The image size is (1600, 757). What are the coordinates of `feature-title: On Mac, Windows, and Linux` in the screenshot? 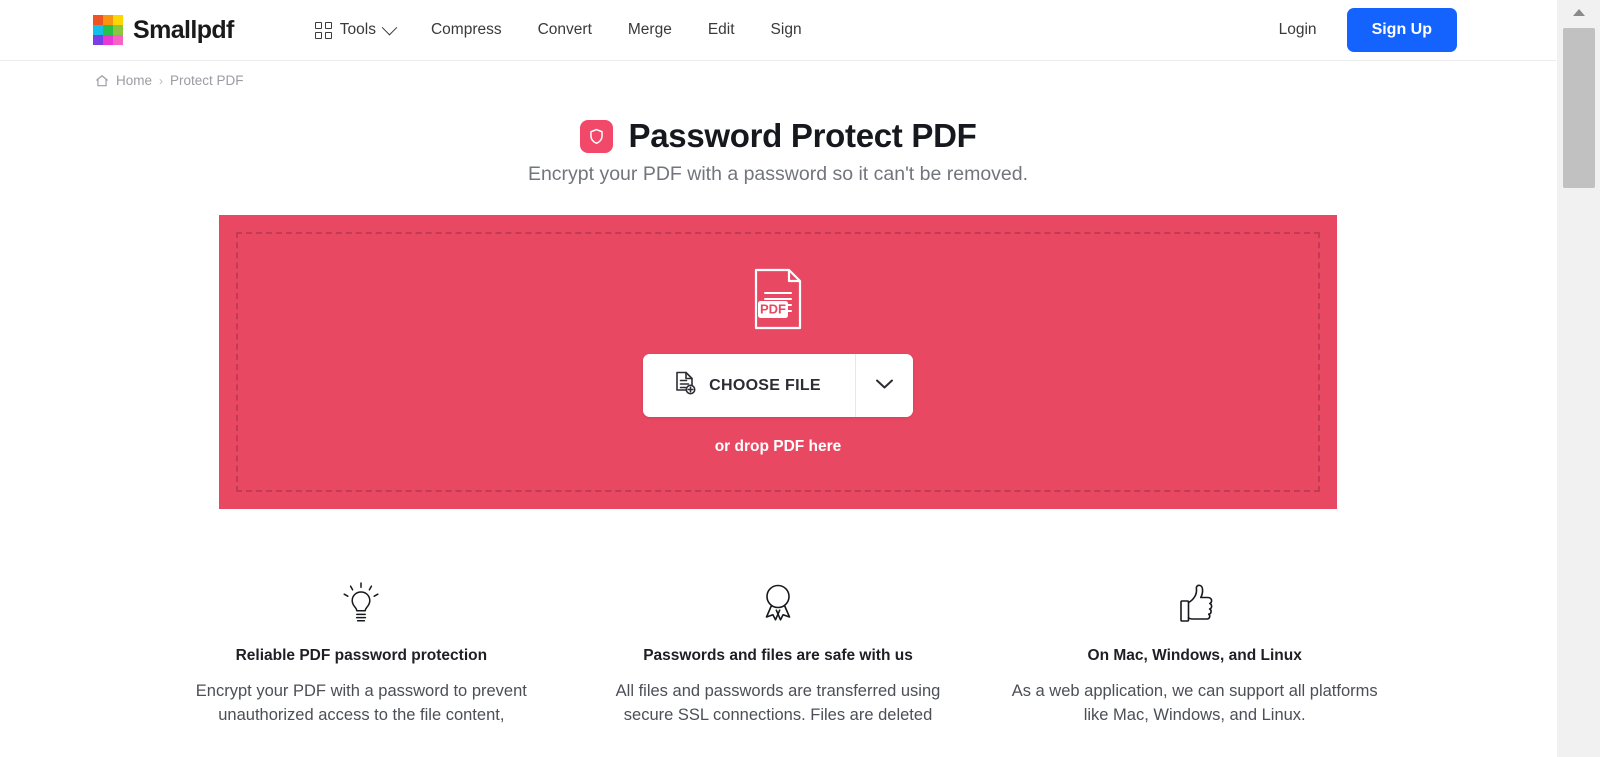 It's located at (1194, 655).